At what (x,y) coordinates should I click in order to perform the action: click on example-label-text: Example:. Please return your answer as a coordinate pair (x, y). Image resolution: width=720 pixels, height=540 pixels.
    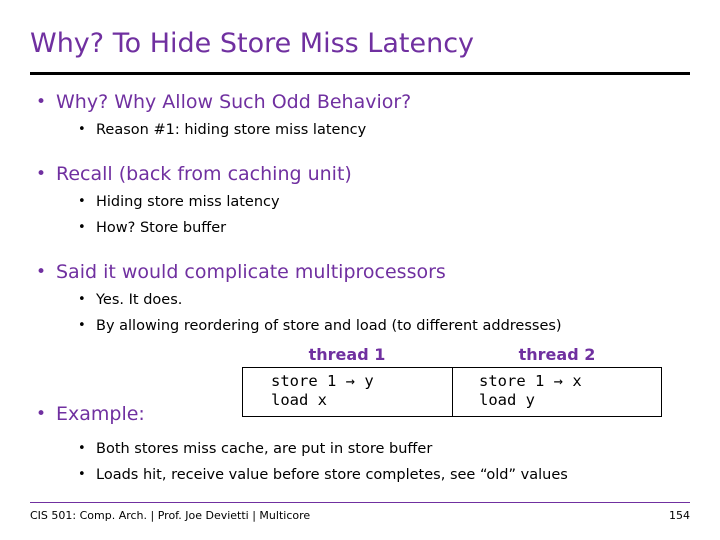
    Looking at the image, I should click on (100, 414).